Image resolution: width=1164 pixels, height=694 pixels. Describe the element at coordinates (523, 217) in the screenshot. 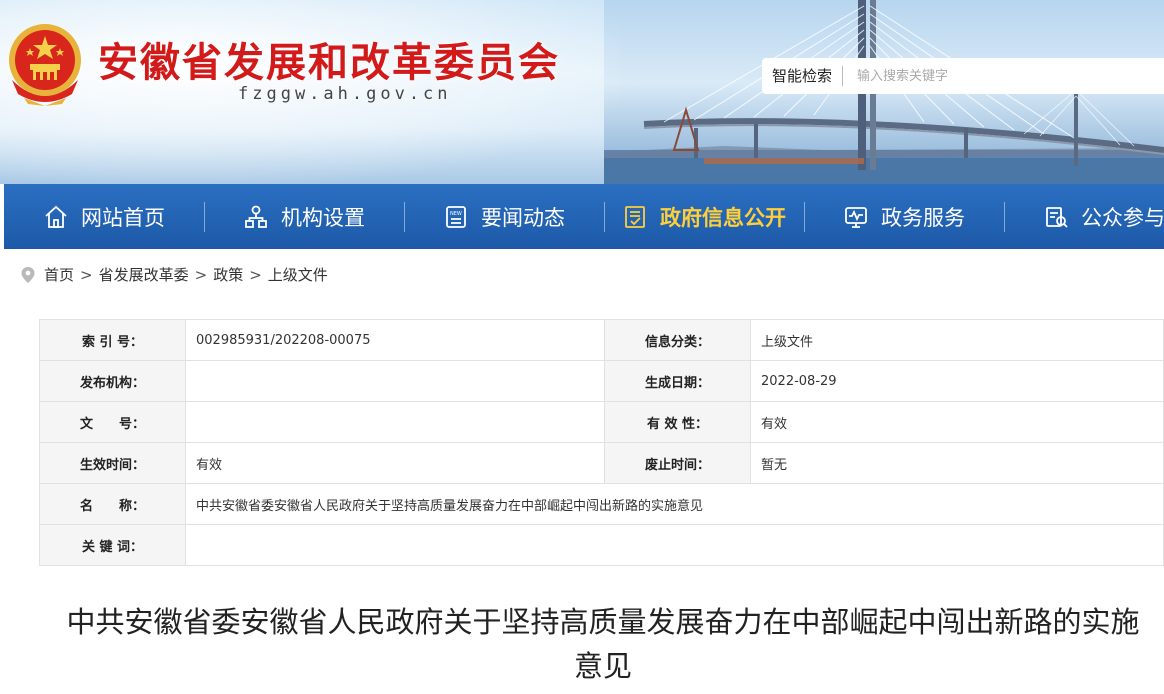

I see `nav-label: 要闻动态` at that location.